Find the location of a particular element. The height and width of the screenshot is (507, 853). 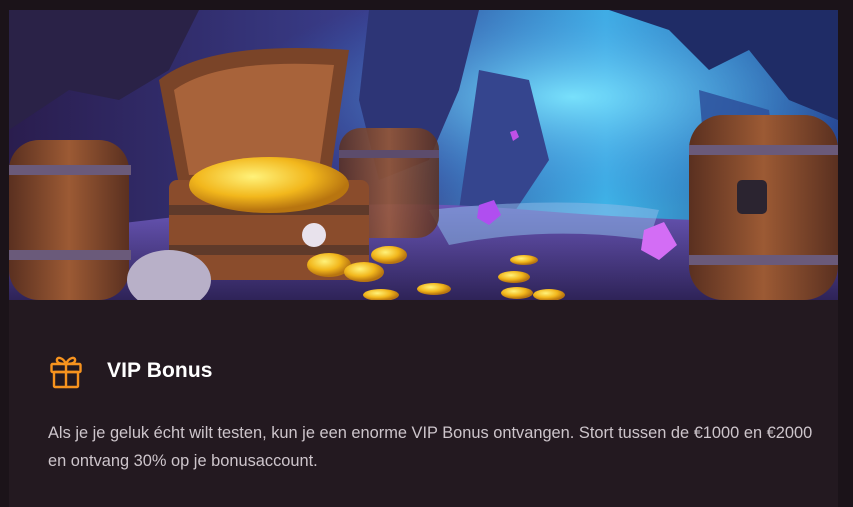

bonus-header: VIP Bonus is located at coordinates (131, 371).